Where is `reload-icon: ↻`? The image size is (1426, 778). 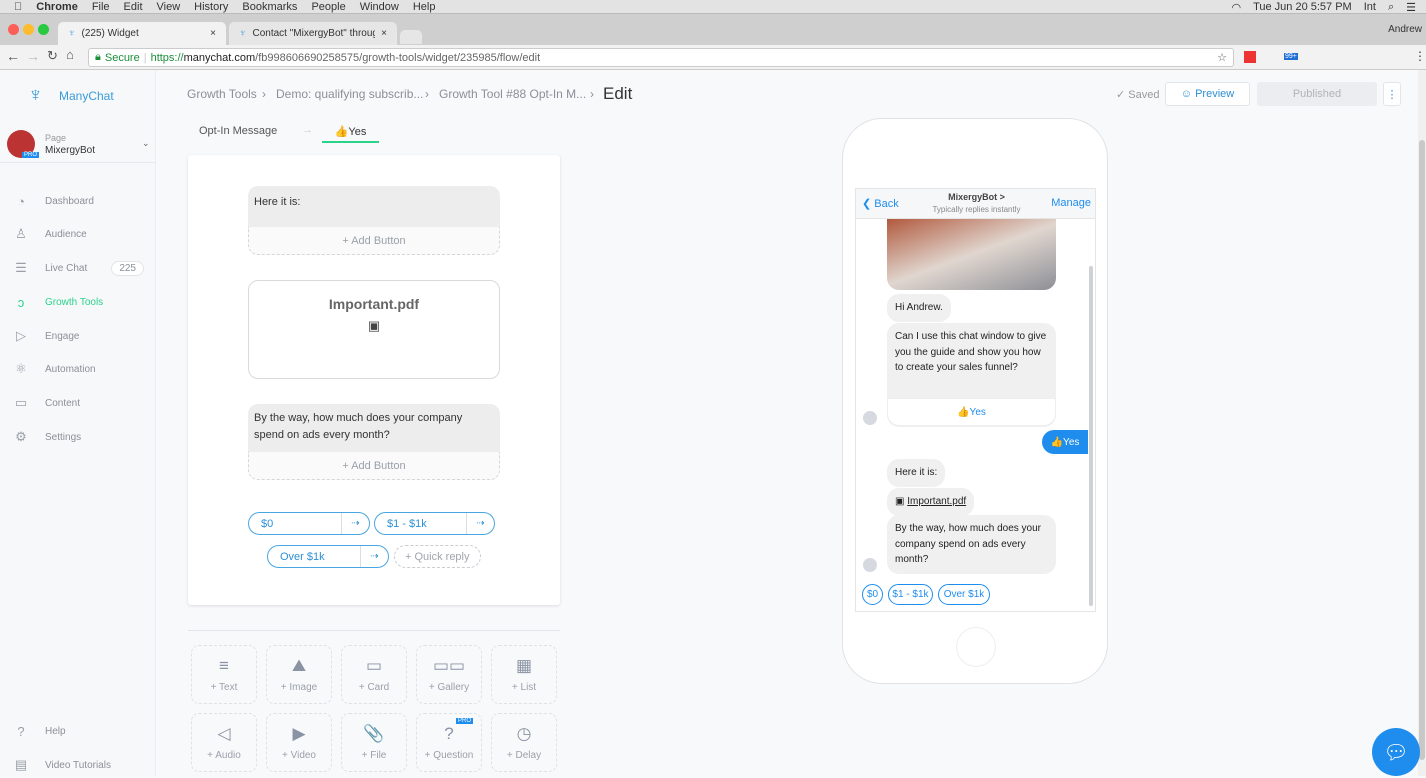
reload-icon: ↻ is located at coordinates (52, 56).